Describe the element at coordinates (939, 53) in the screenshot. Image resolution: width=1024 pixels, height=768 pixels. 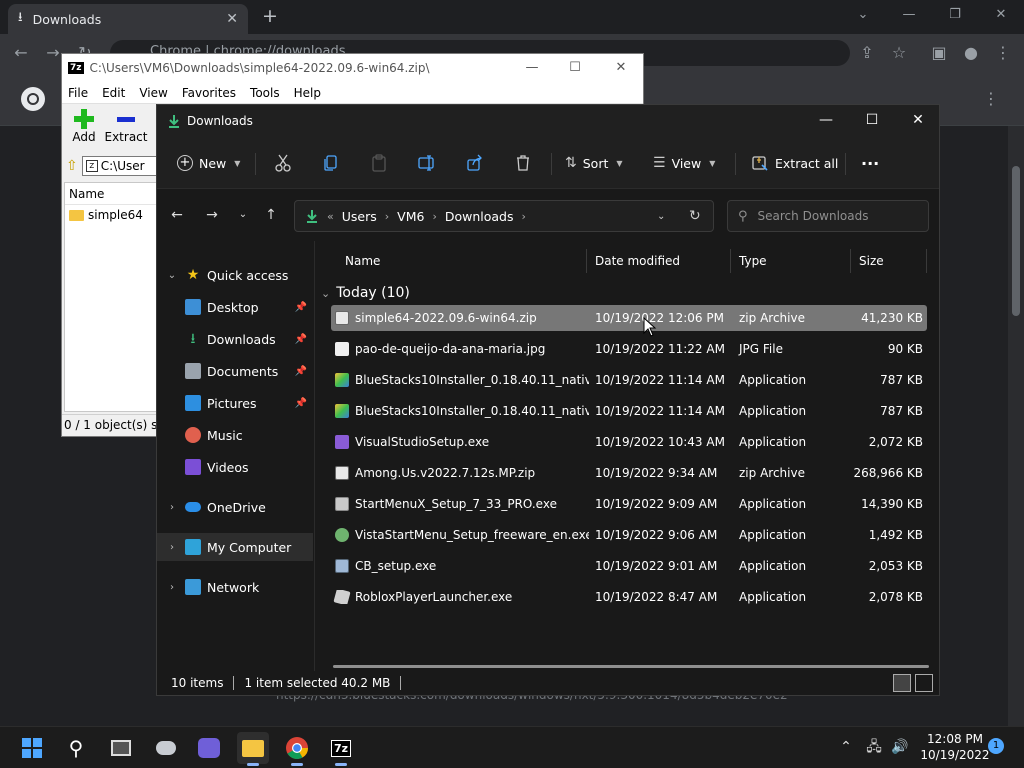
I see `side-panel-icon: ▣` at that location.